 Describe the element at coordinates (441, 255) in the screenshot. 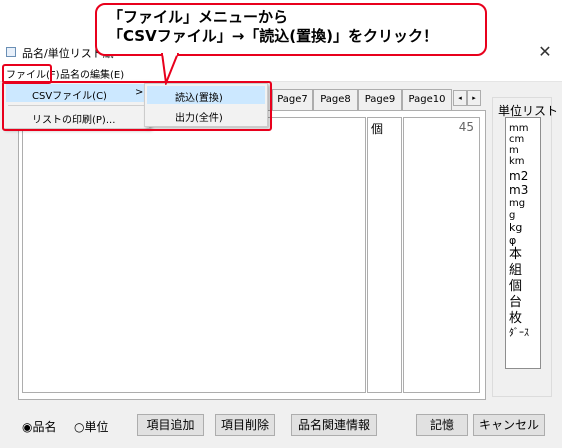

I see `count-column` at that location.